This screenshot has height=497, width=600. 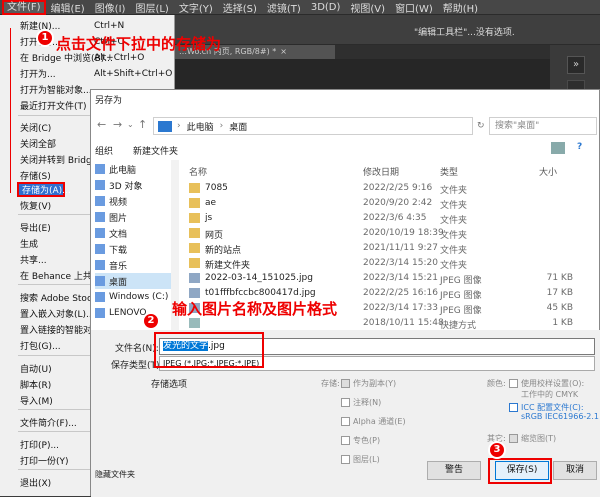 What do you see at coordinates (454, 470) in the screenshot?
I see `warning-button: 警告` at bounding box center [454, 470].